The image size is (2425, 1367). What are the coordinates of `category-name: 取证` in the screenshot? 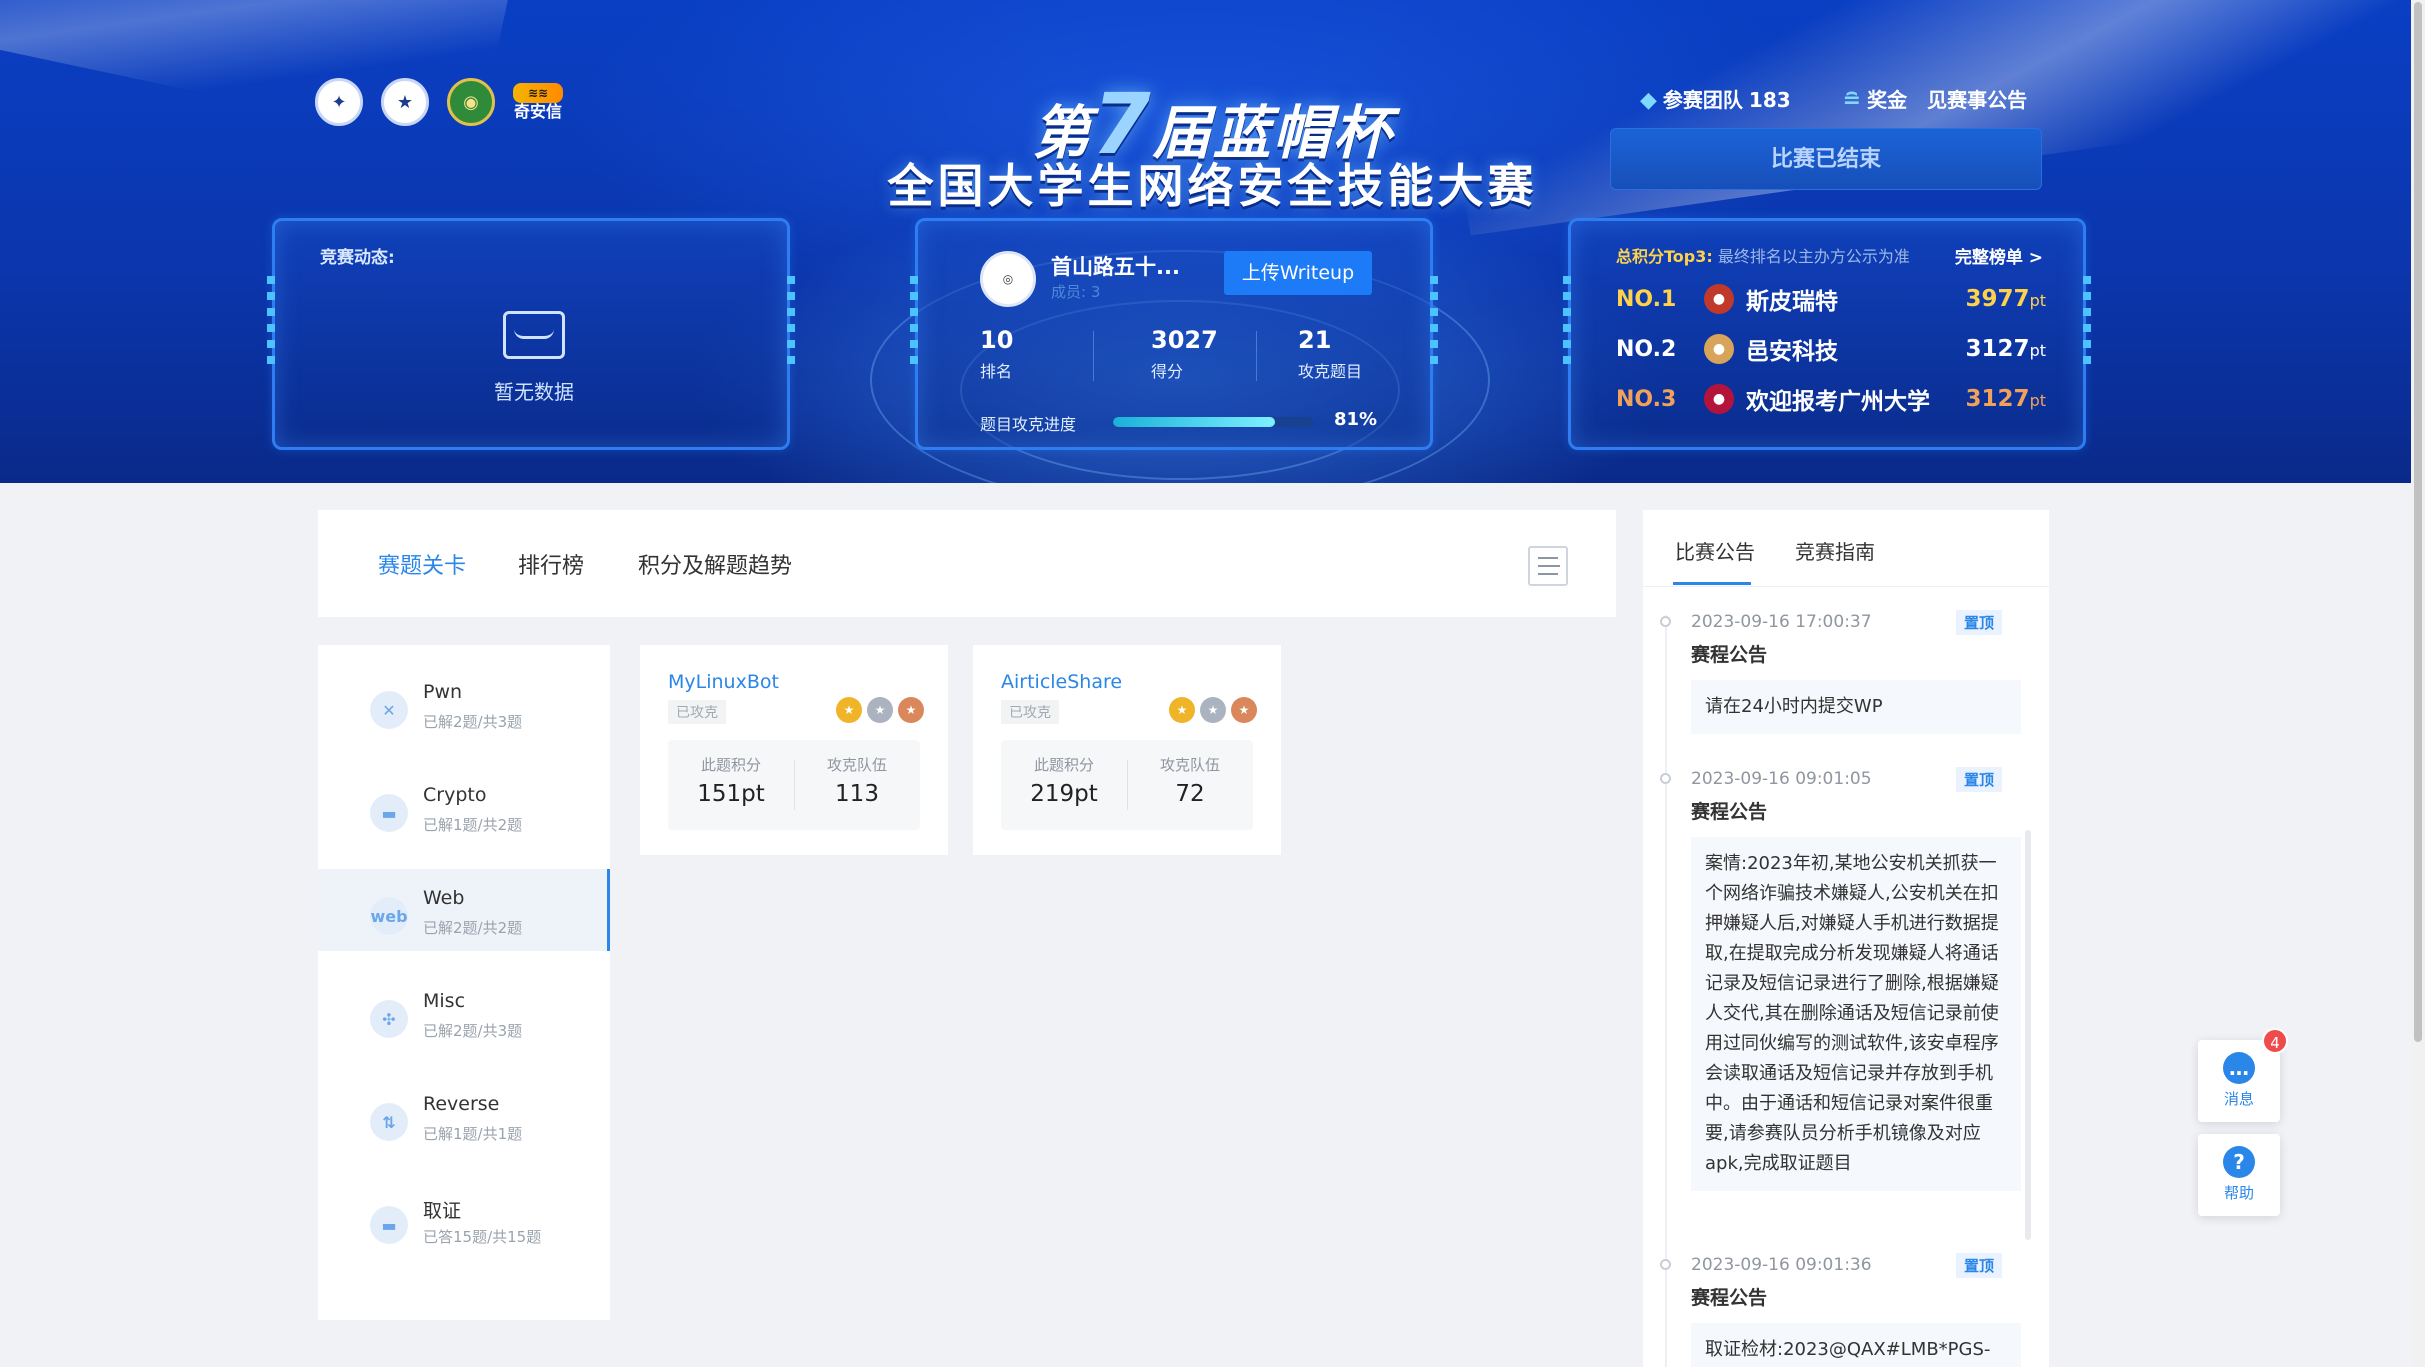 It's located at (442, 1211).